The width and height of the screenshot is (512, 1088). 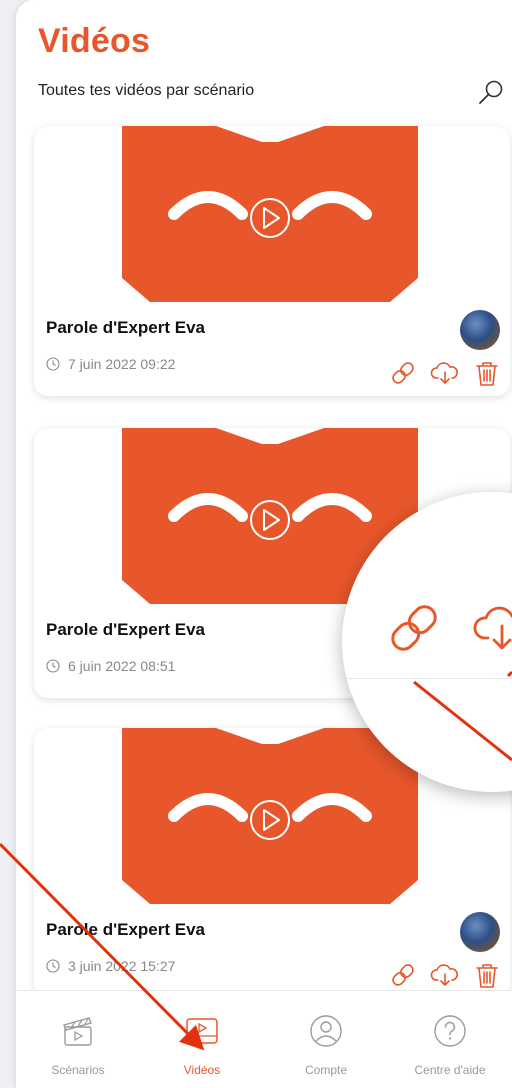 I want to click on page-subtitle: Toutes tes vidéos par scénario, so click(x=146, y=90).